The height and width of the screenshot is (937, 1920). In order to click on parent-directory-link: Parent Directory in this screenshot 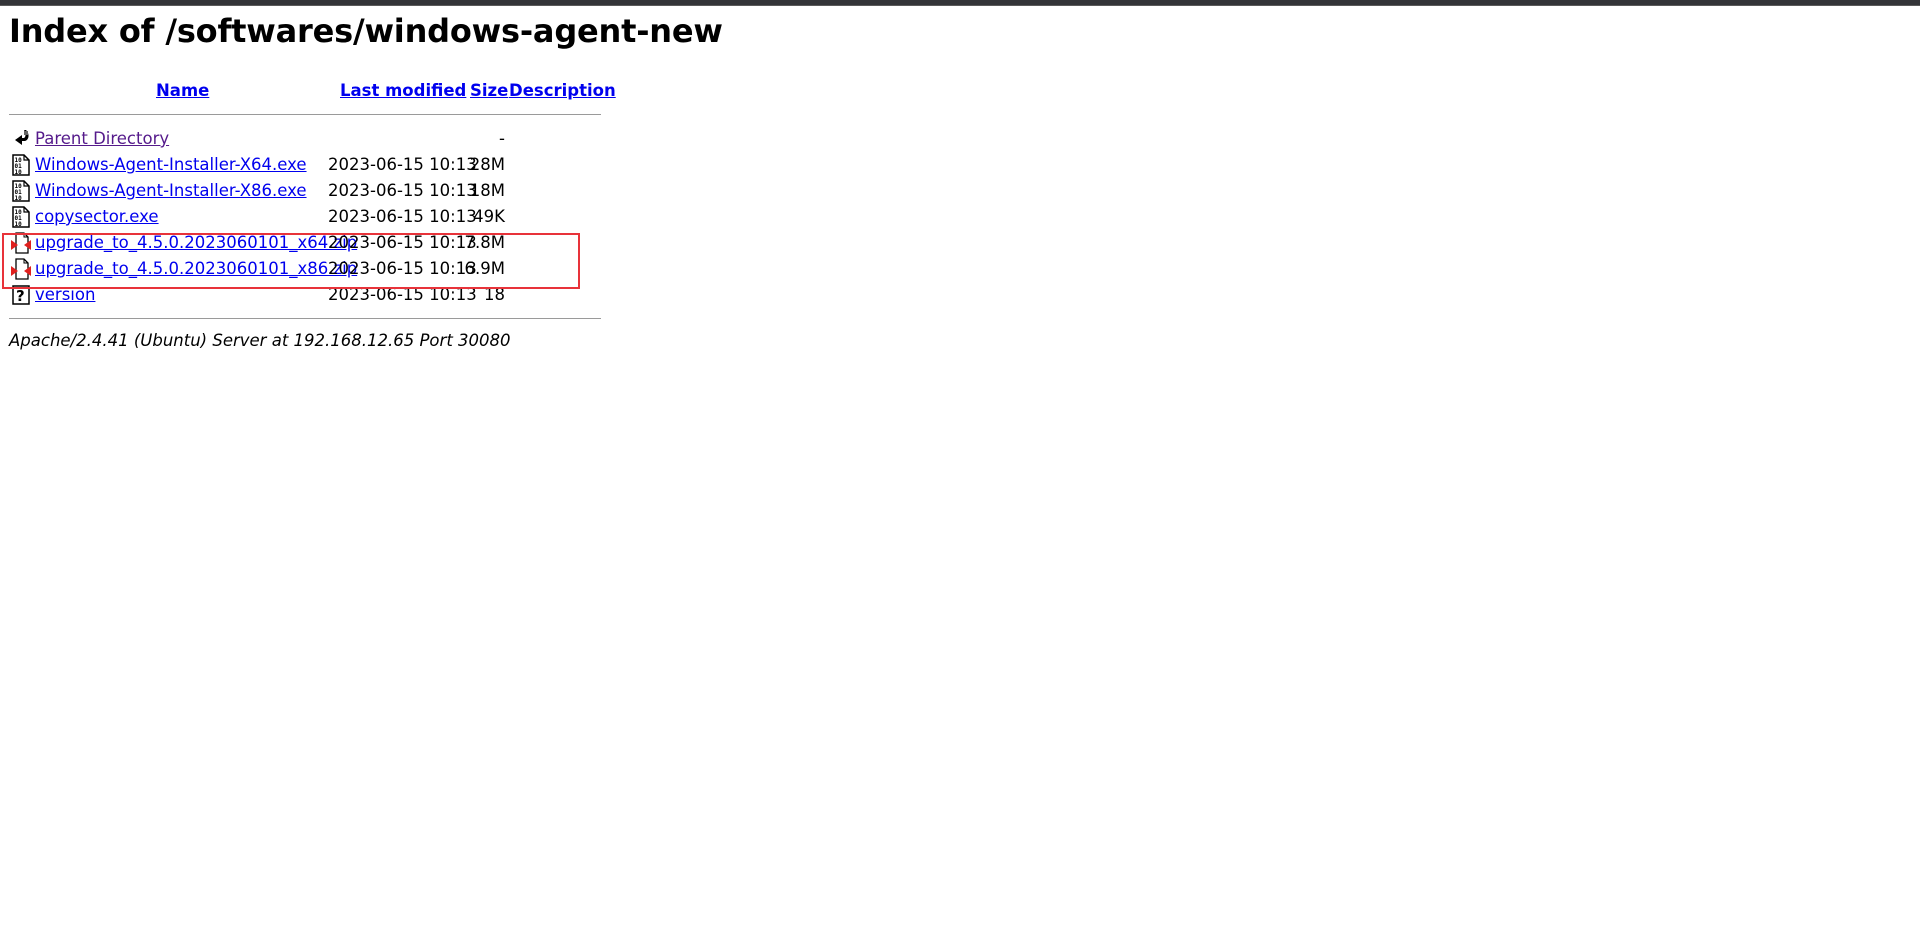, I will do `click(102, 138)`.